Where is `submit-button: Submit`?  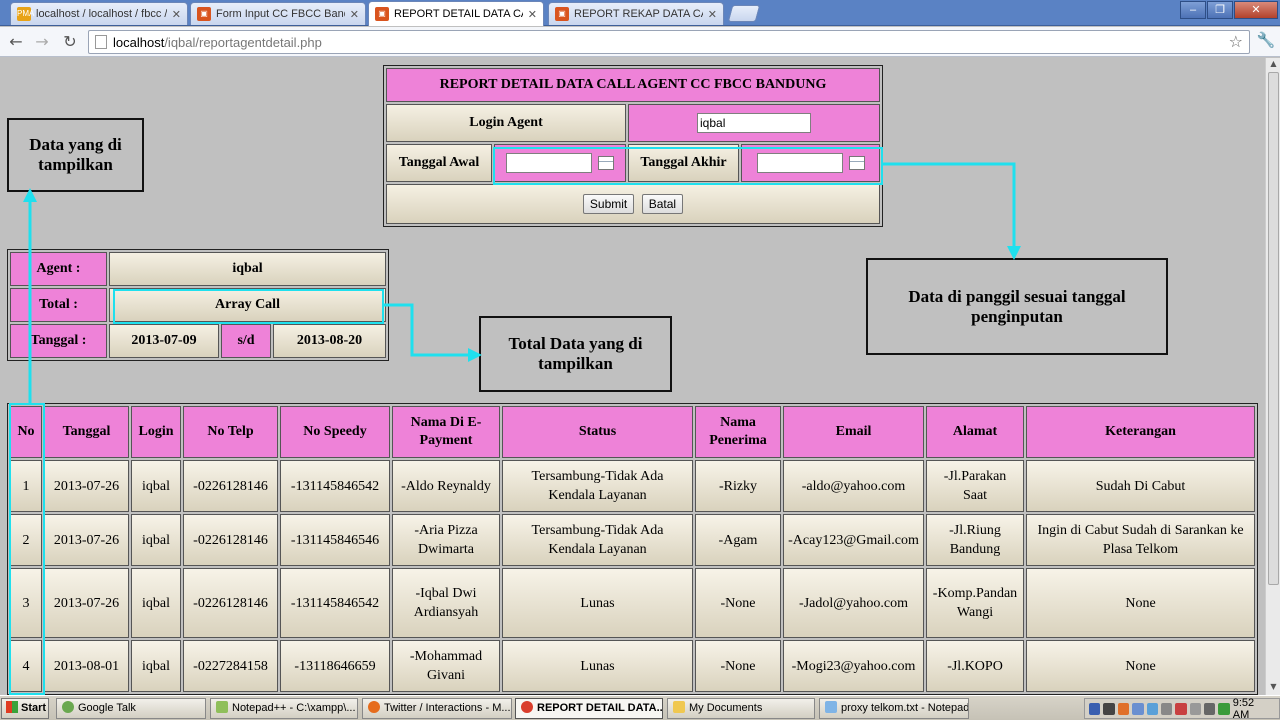
submit-button: Submit is located at coordinates (608, 204).